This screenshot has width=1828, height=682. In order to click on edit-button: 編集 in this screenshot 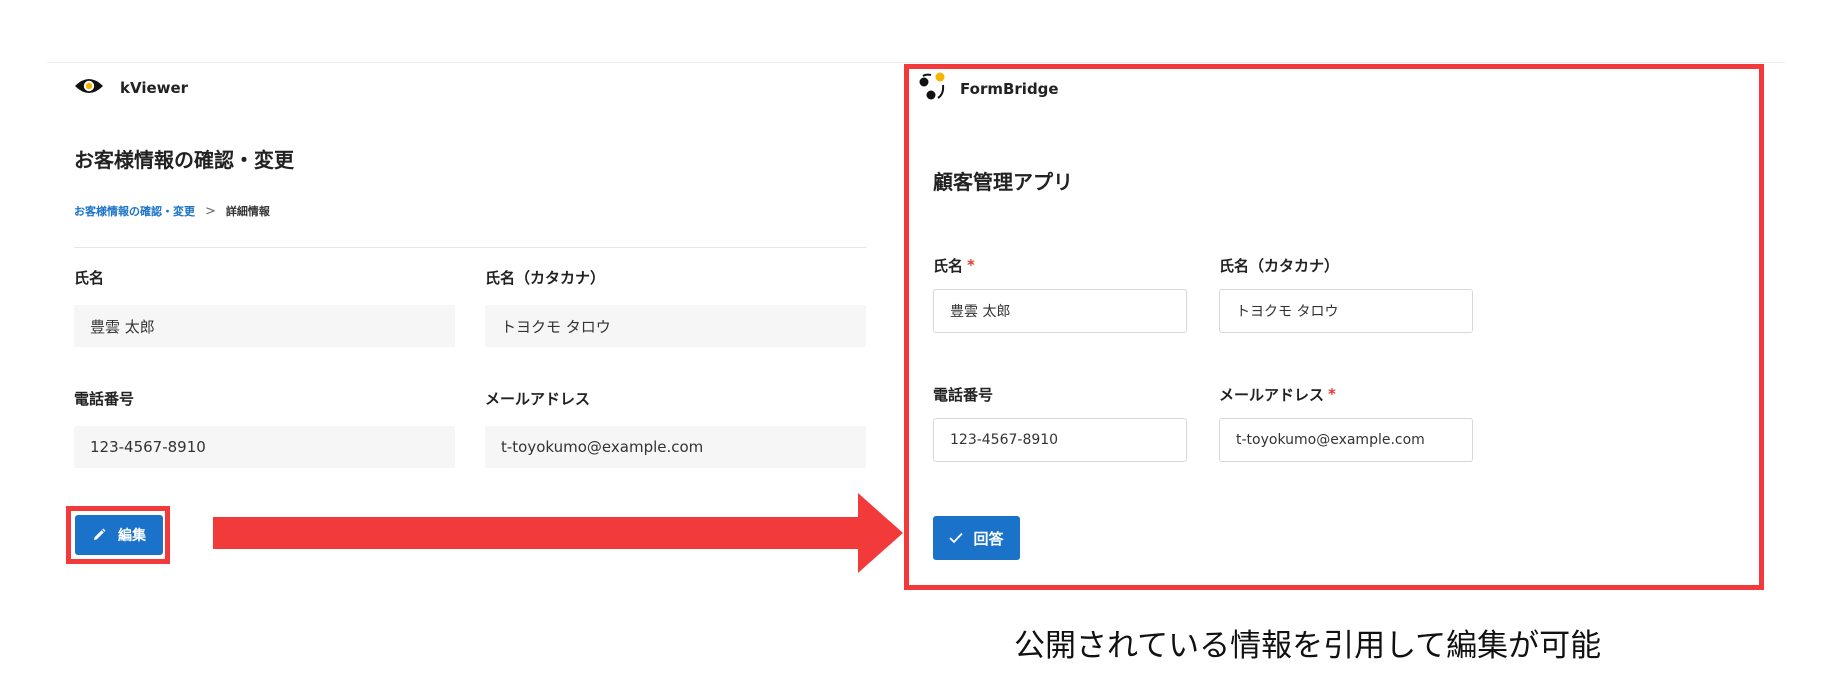, I will do `click(119, 535)`.